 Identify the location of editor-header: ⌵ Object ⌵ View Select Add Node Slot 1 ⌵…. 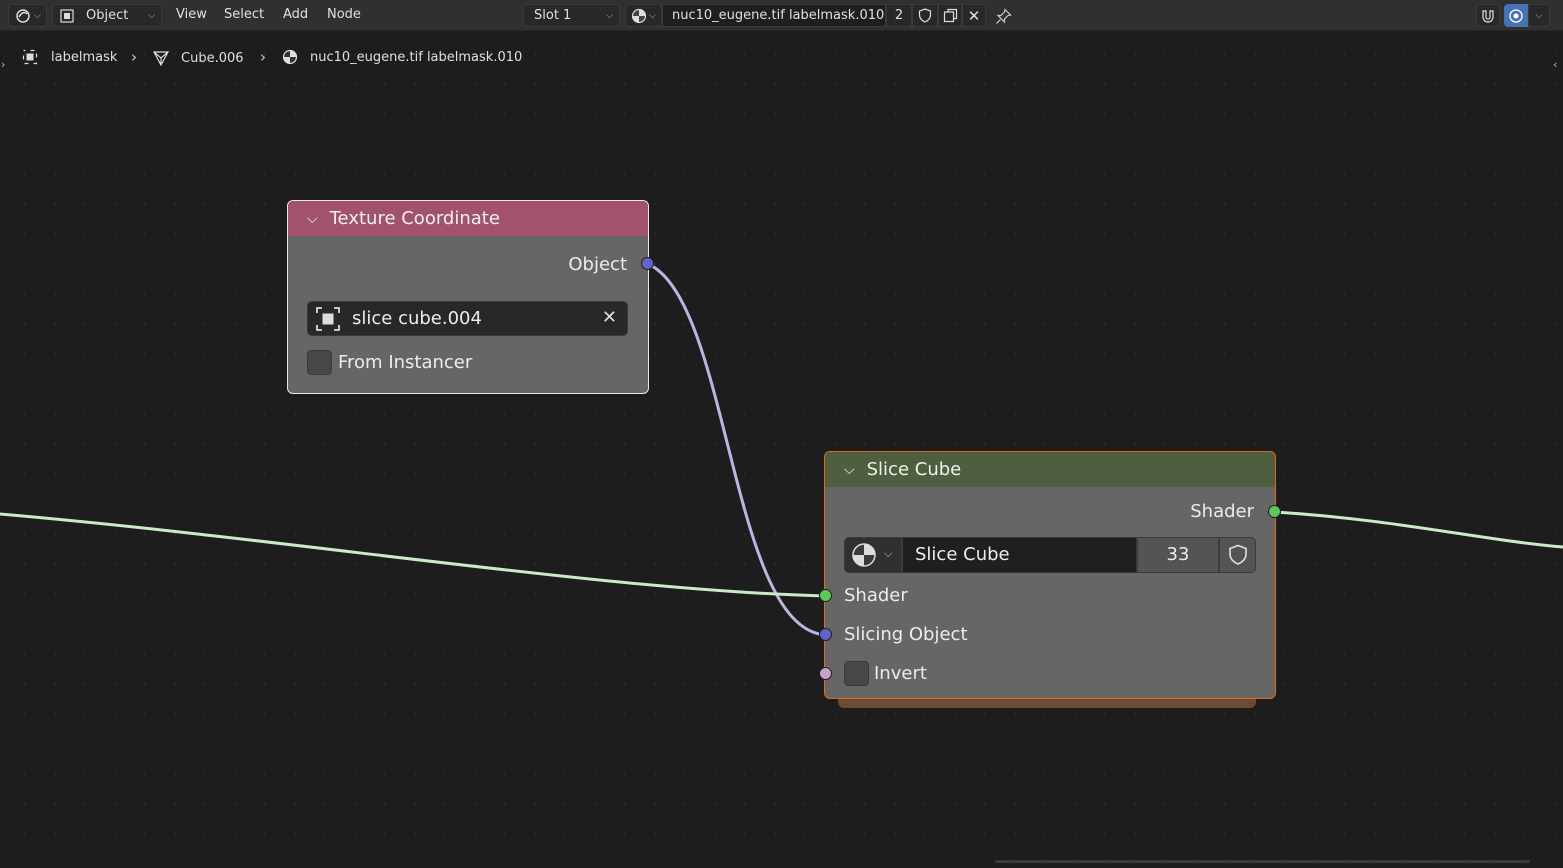
(781, 15).